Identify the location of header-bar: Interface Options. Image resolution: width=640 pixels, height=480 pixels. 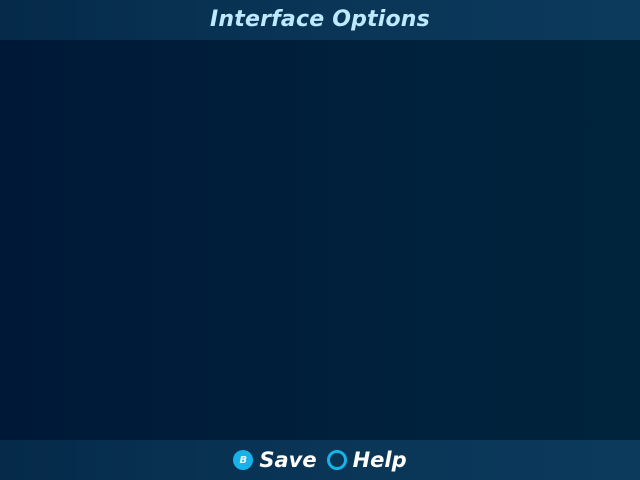
(320, 20).